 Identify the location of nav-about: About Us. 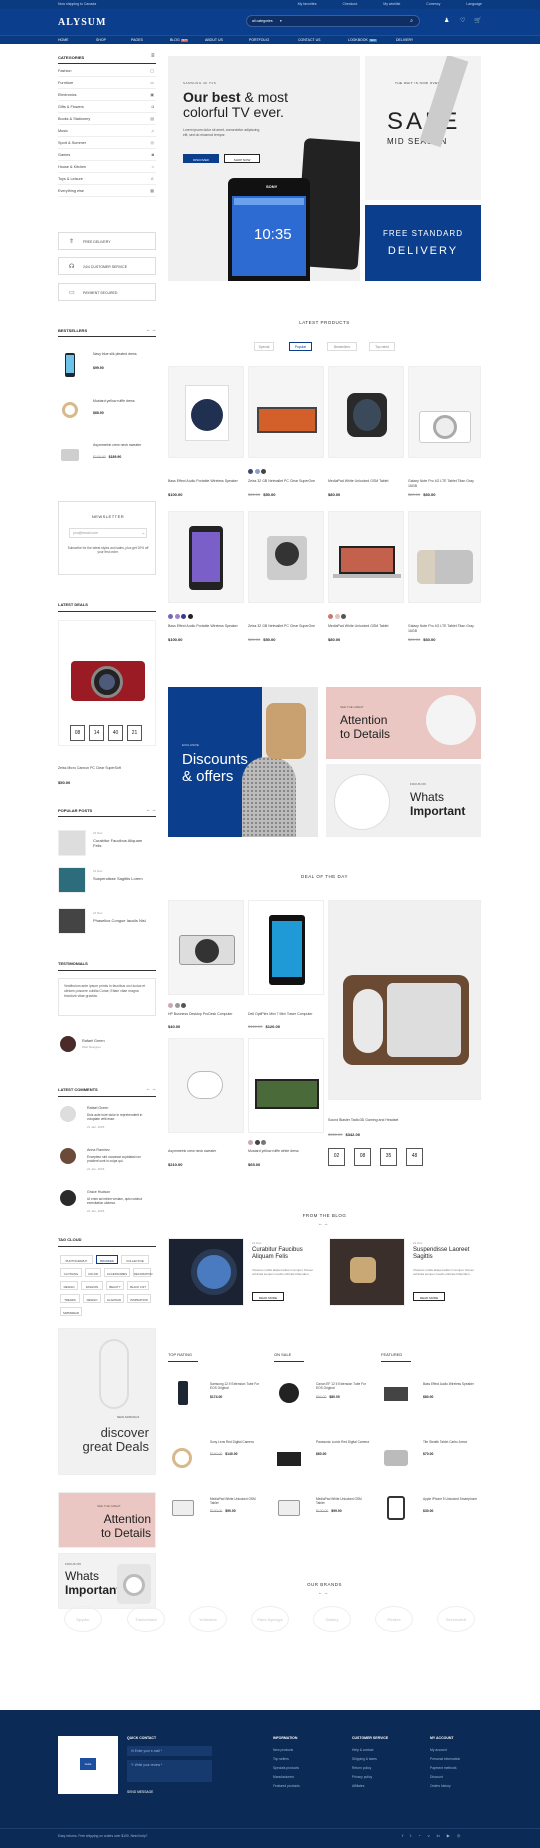
(214, 40).